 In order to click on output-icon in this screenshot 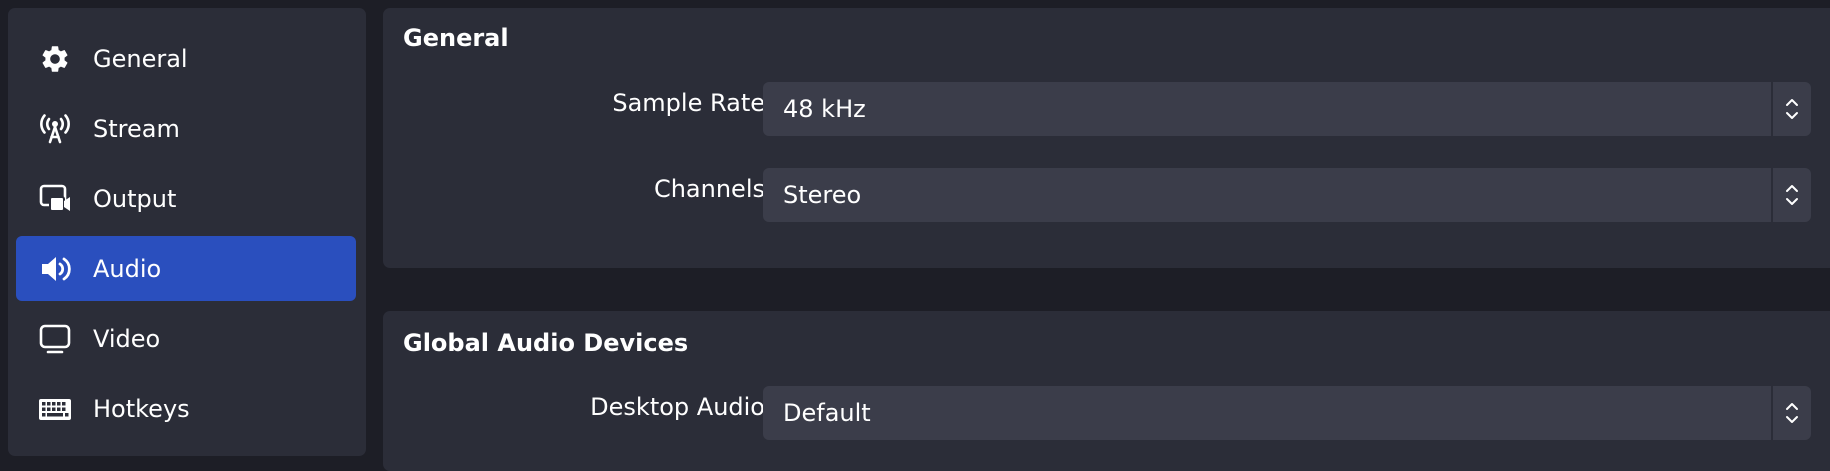, I will do `click(55, 199)`.